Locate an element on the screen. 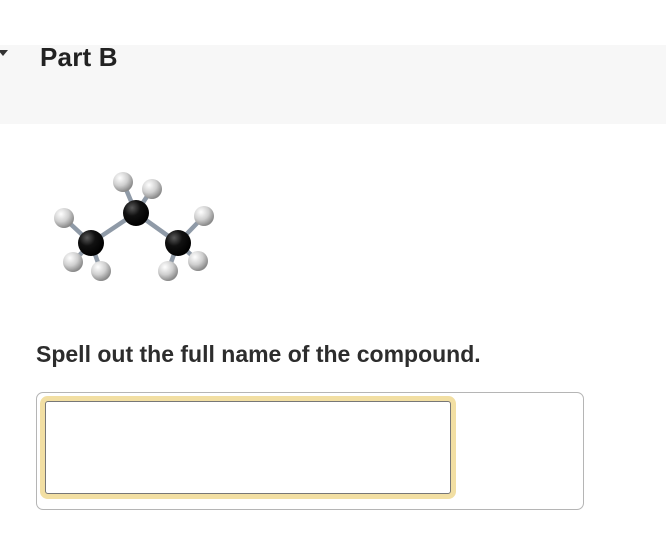 The width and height of the screenshot is (666, 540). question-prompt: Spell out the full name of the compound. is located at coordinates (258, 354).